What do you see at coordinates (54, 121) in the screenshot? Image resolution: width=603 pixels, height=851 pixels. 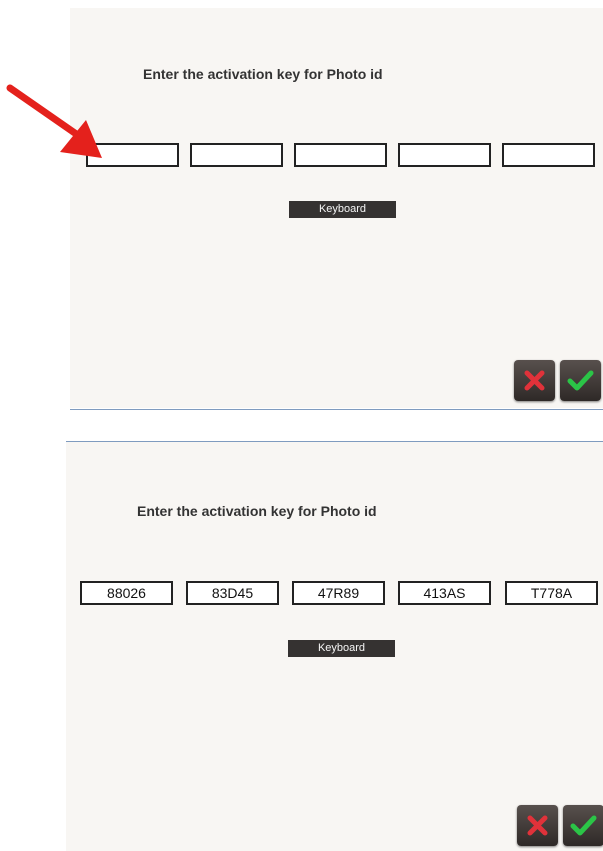 I see `red-arrow-icon` at bounding box center [54, 121].